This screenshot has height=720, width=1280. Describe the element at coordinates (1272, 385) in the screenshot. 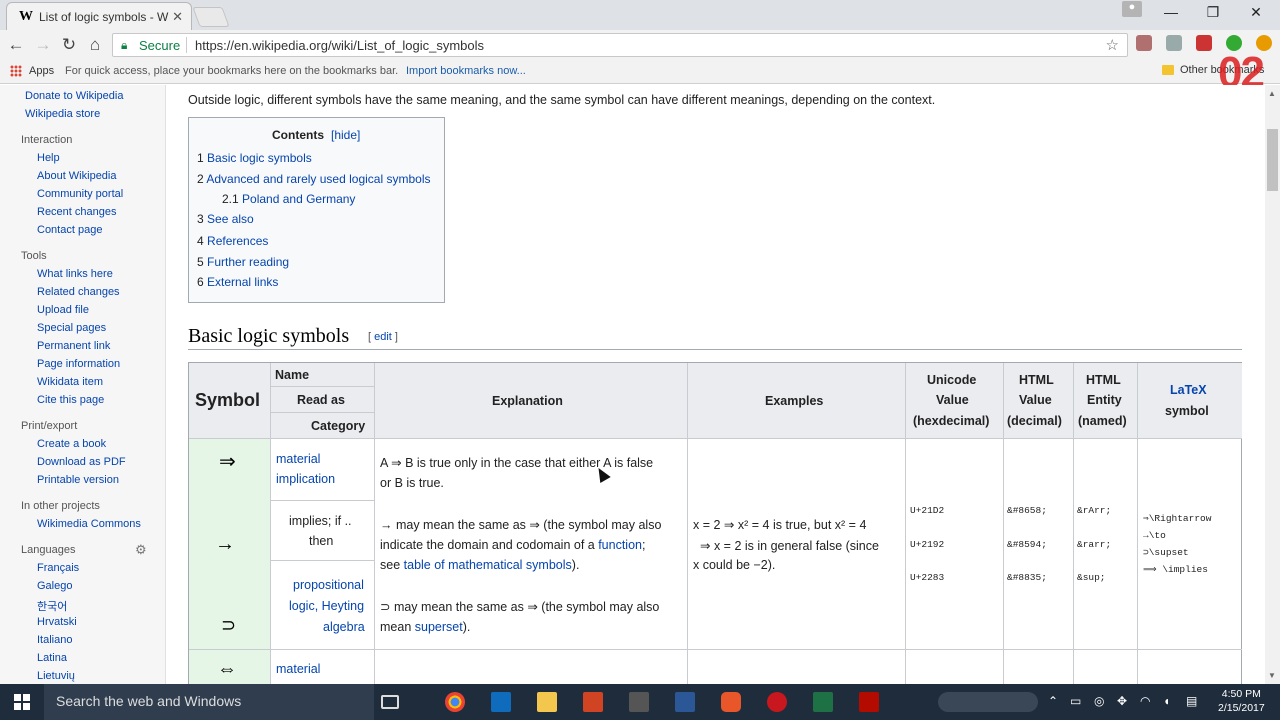

I see `page-scrollbar: ▲ ▼` at that location.